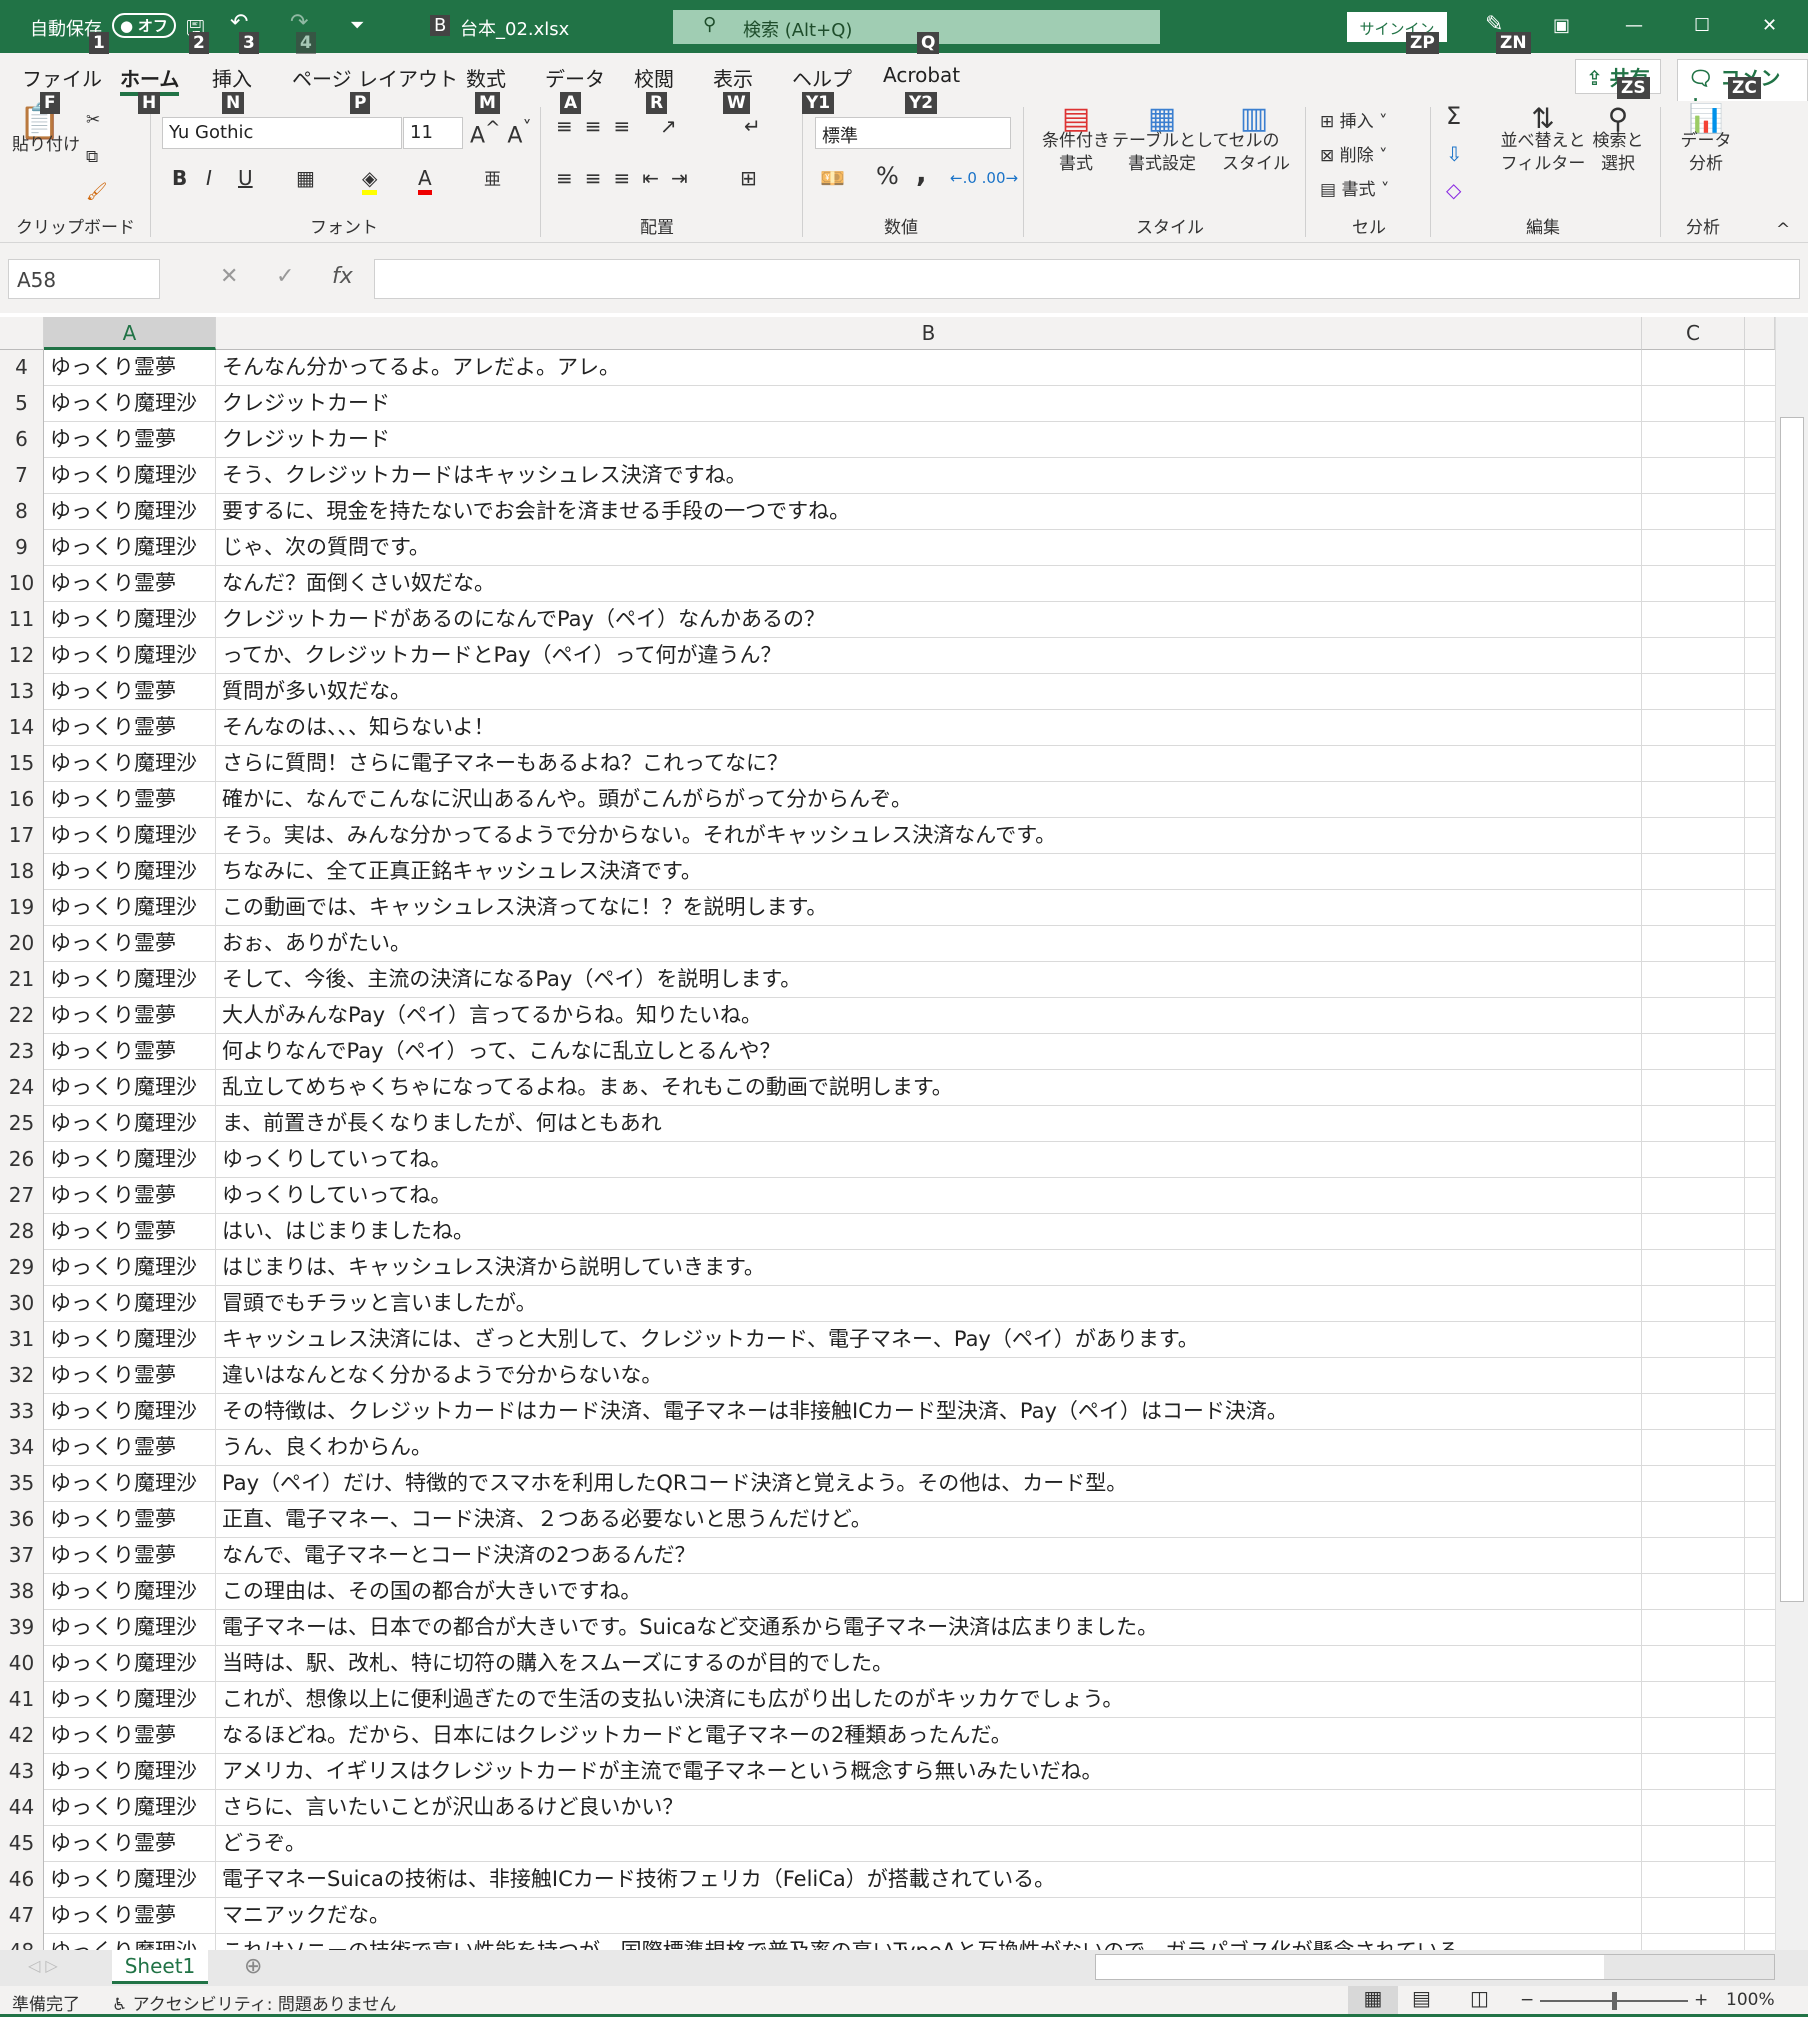 The height and width of the screenshot is (2017, 1808). I want to click on row-number: 29, so click(22, 1268).